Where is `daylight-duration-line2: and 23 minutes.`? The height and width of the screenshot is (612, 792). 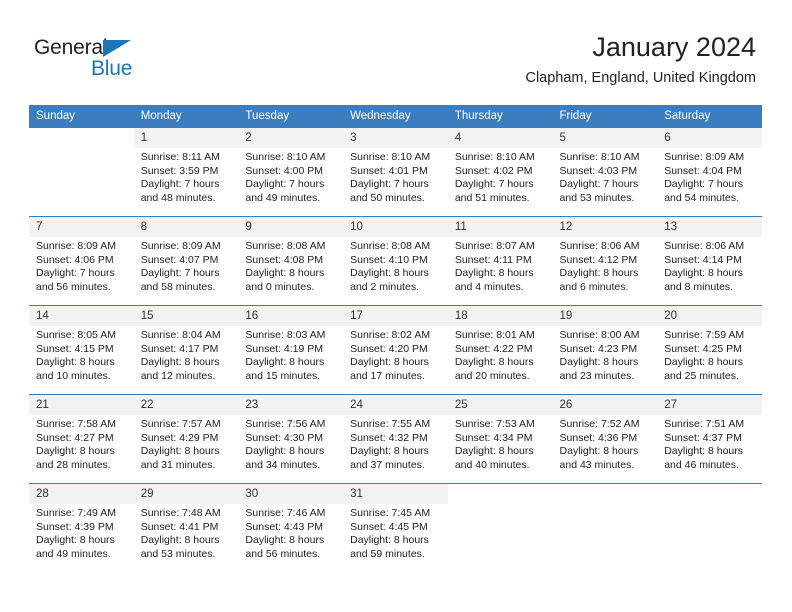 daylight-duration-line2: and 23 minutes. is located at coordinates (597, 375).